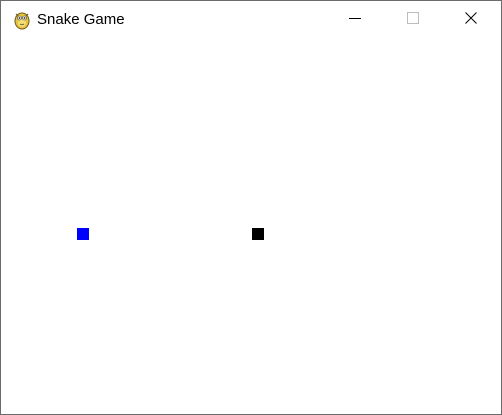 The width and height of the screenshot is (502, 415). Describe the element at coordinates (83, 234) in the screenshot. I see `food-block` at that location.